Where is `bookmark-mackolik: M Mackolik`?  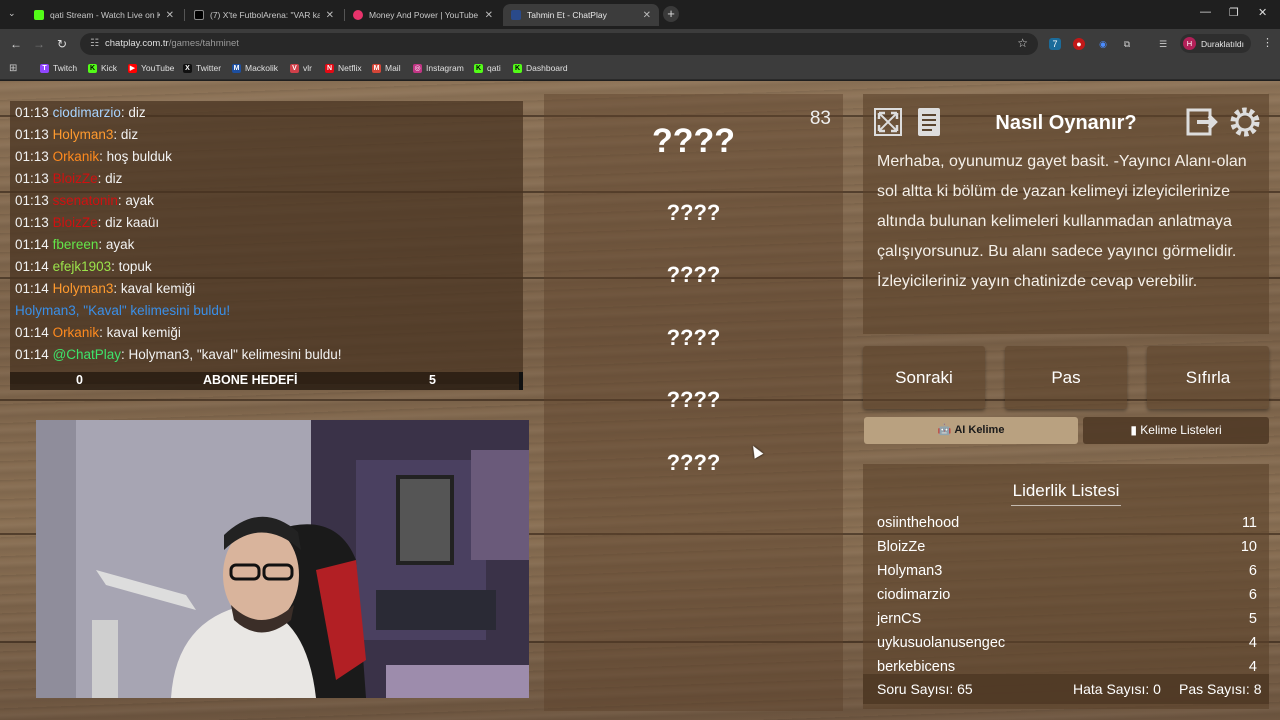 bookmark-mackolik: M Mackolik is located at coordinates (255, 68).